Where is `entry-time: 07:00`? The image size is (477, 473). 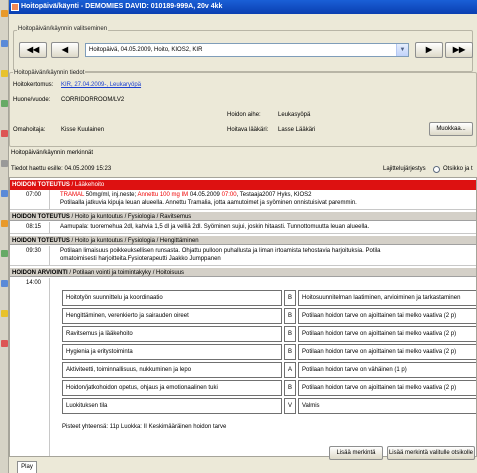
entry-time: 07:00 is located at coordinates (33, 199).